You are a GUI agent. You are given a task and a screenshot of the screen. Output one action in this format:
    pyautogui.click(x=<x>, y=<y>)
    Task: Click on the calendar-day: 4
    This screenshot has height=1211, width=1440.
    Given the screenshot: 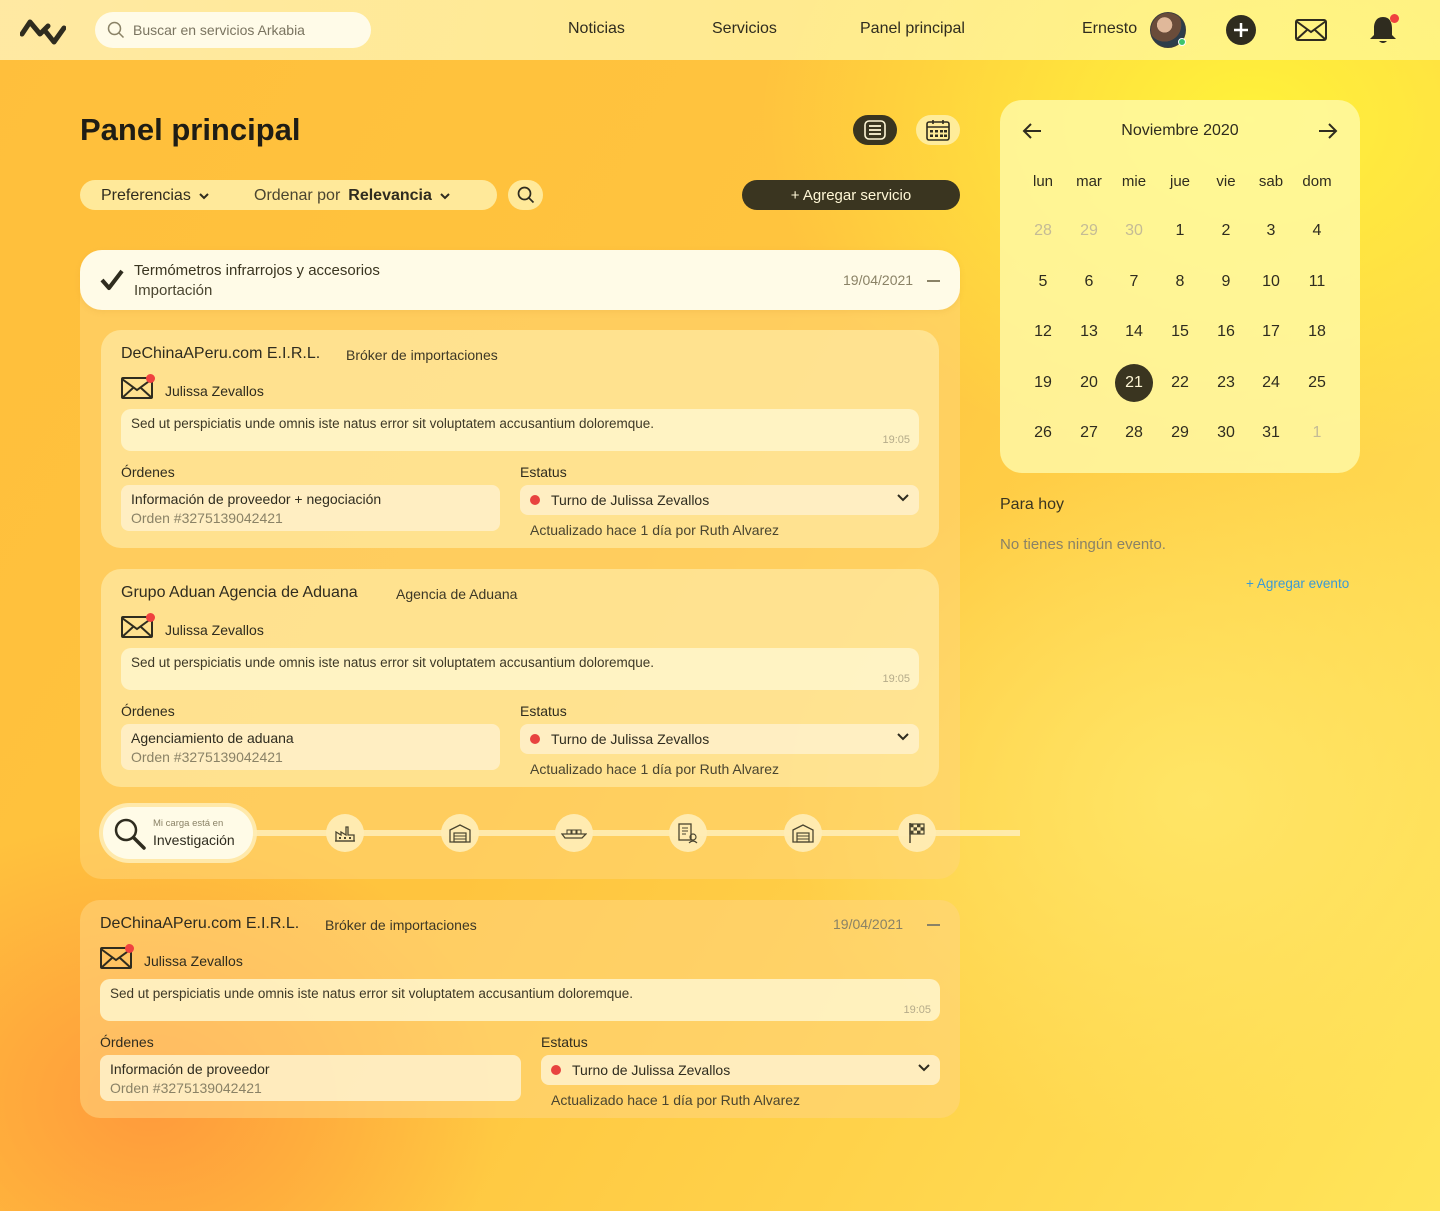 What is the action you would take?
    pyautogui.click(x=1317, y=231)
    